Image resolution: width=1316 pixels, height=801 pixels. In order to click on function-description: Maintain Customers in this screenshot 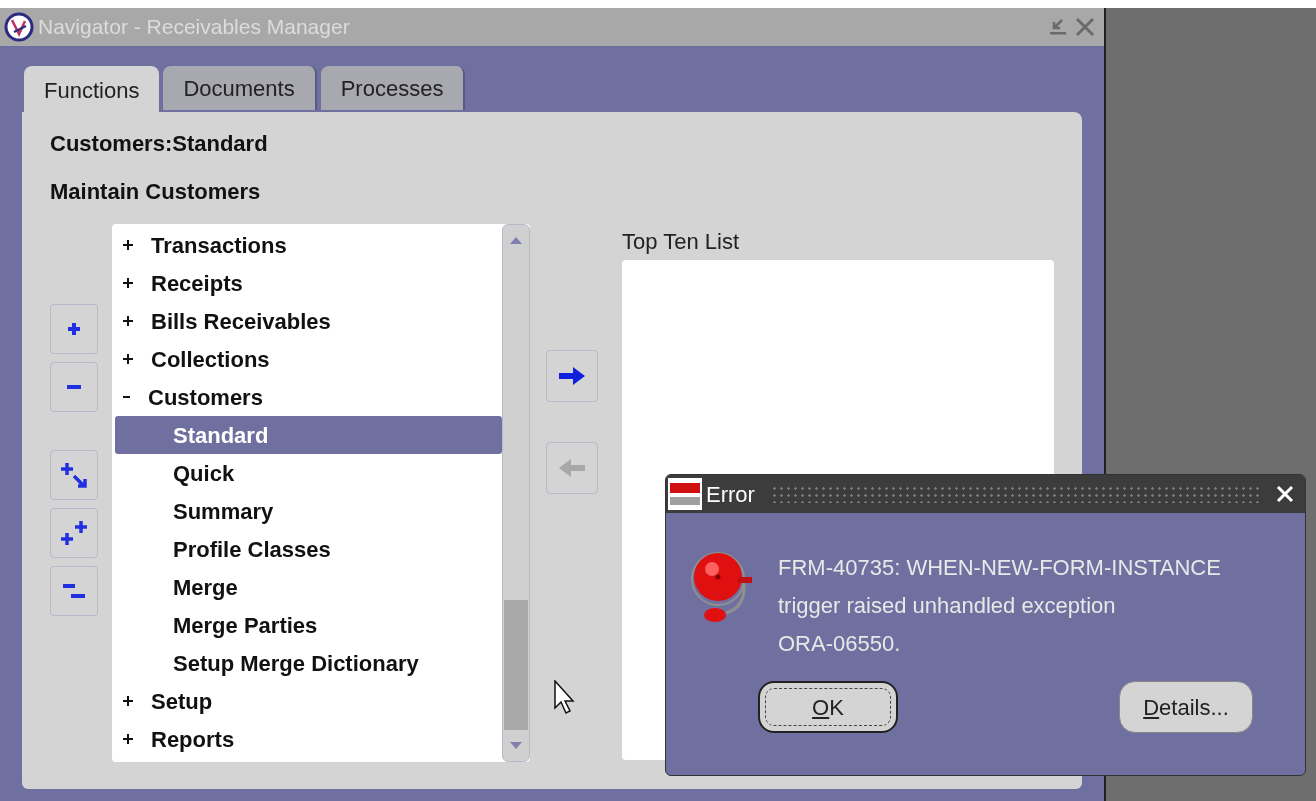, I will do `click(156, 192)`.